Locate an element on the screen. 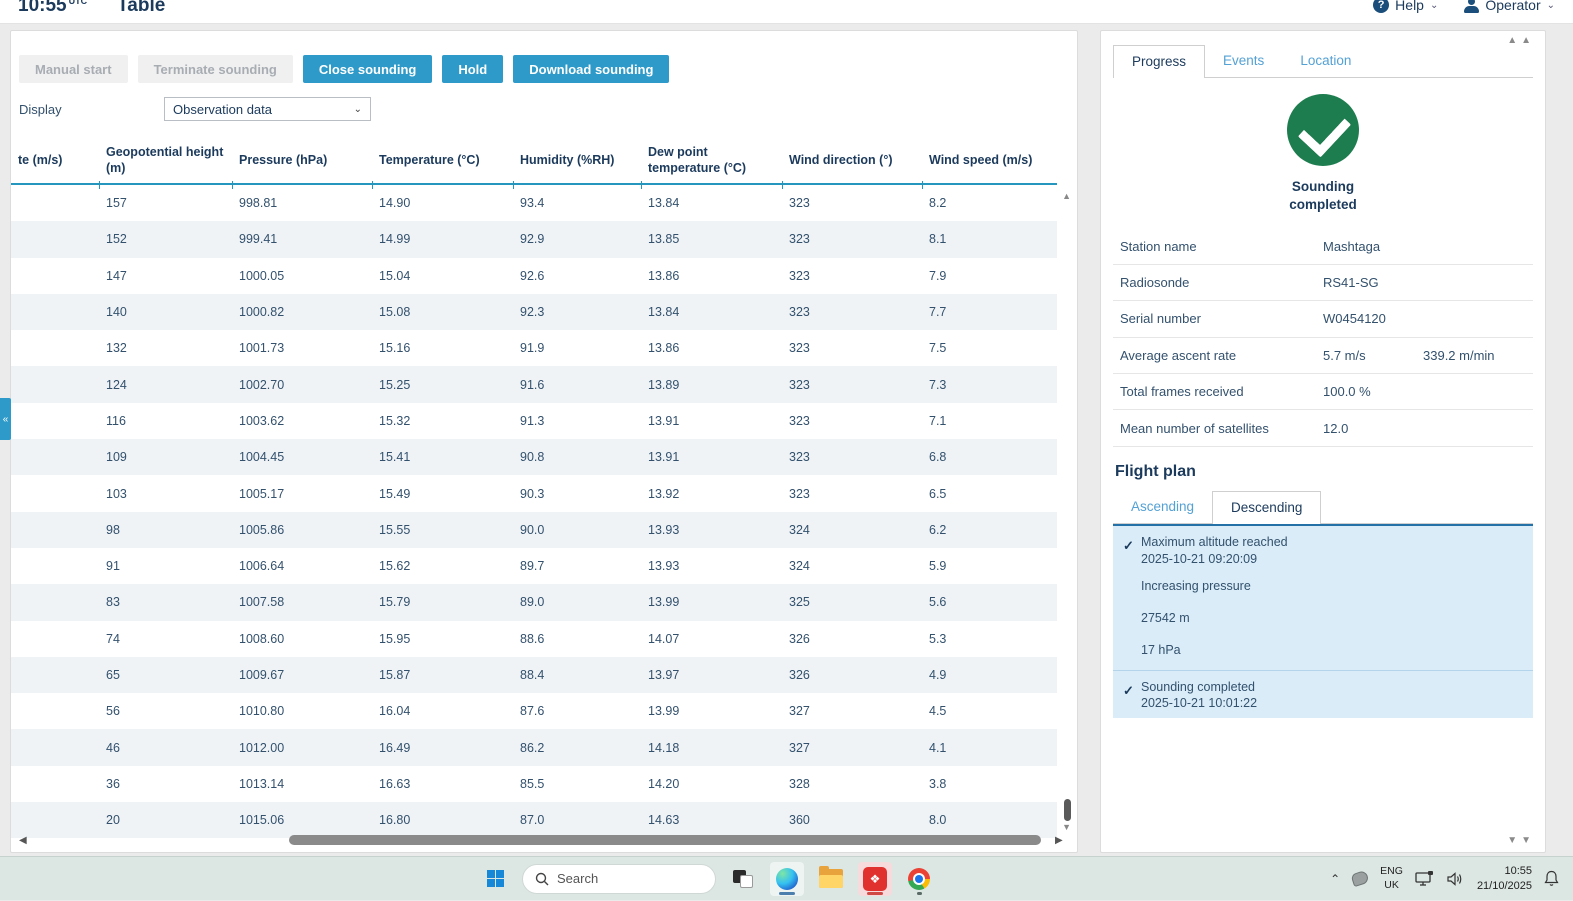  table-cell: 1006.64 is located at coordinates (302, 566).